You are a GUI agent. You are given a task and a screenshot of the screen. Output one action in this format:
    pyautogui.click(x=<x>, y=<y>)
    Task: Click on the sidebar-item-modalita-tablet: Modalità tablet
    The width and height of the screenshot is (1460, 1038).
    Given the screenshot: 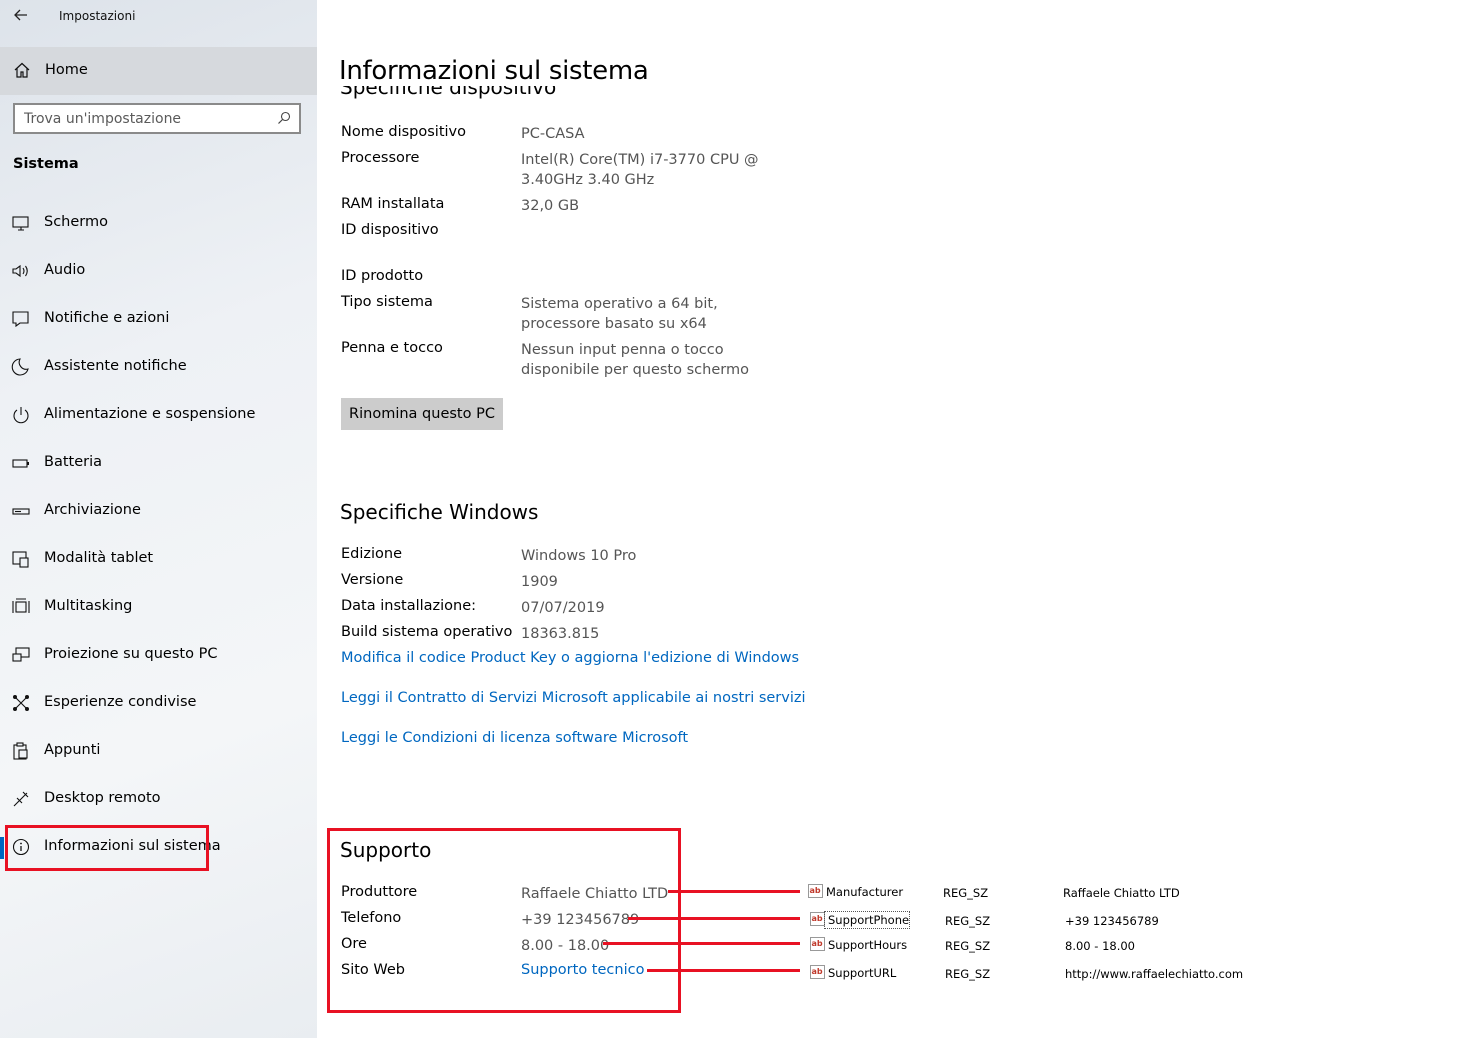 What is the action you would take?
    pyautogui.click(x=158, y=559)
    